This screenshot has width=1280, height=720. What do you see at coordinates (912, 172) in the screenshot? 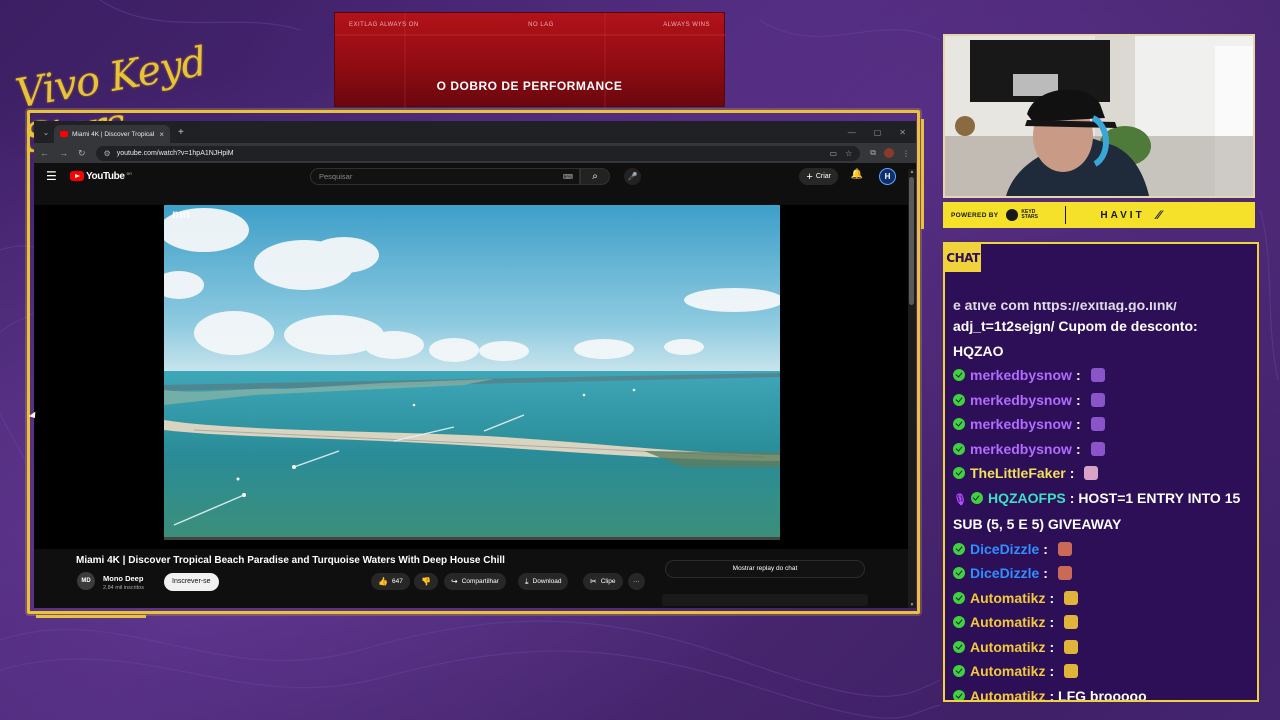
I see `scroll-up-icon: ▲` at bounding box center [912, 172].